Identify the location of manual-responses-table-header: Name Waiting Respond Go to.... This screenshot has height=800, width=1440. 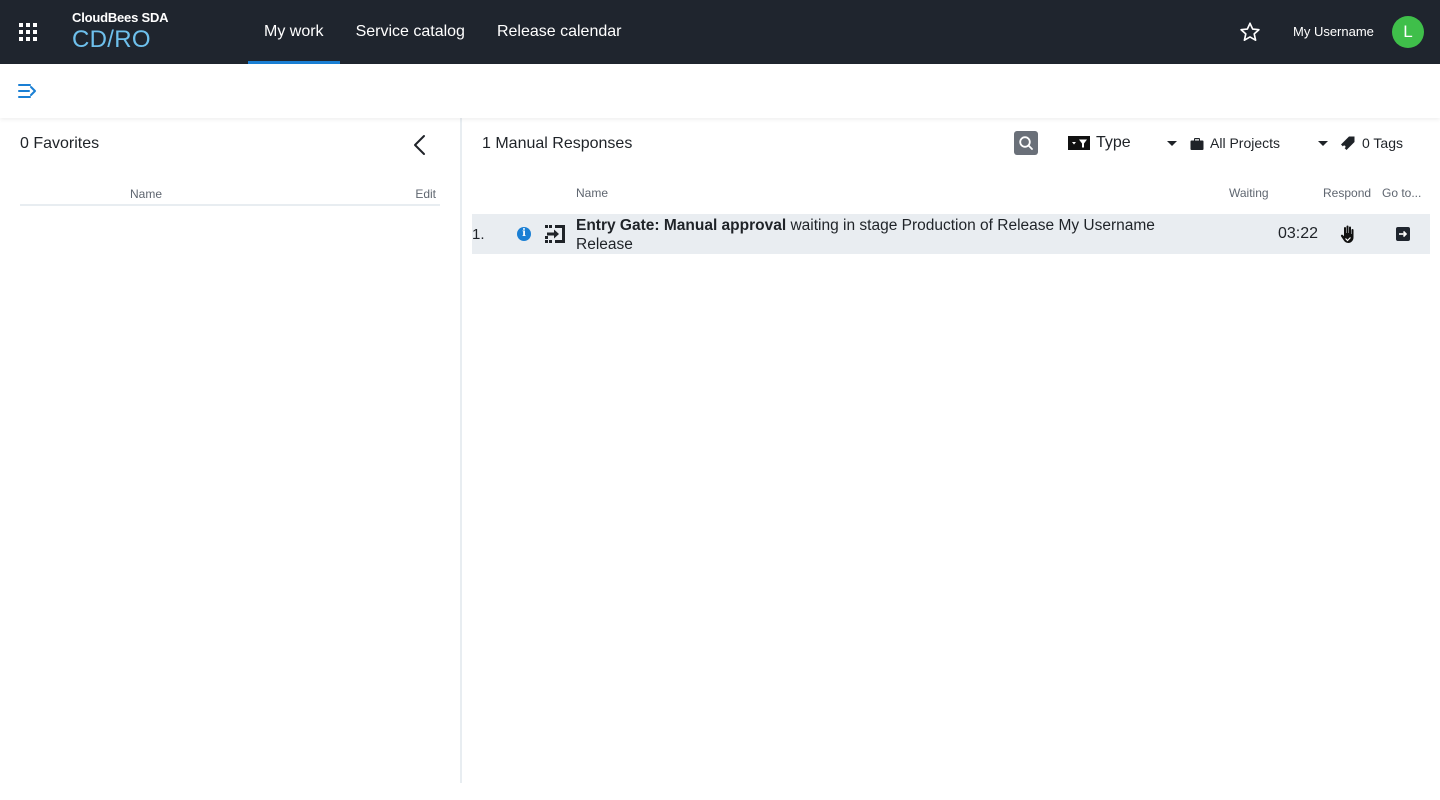
(951, 195).